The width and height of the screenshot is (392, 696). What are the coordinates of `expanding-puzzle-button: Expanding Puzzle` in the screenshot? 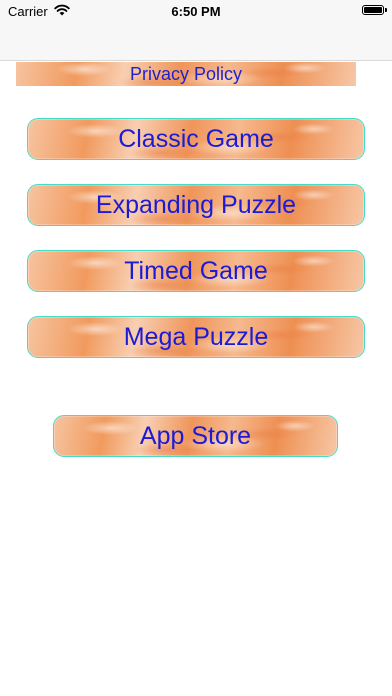 It's located at (196, 205).